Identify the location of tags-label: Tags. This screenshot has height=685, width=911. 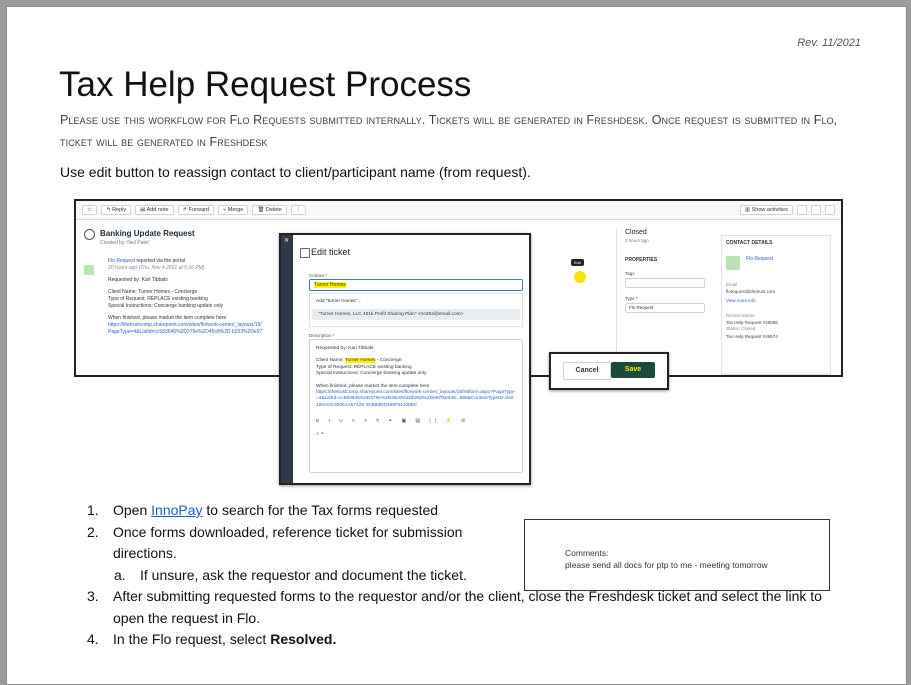
(630, 273).